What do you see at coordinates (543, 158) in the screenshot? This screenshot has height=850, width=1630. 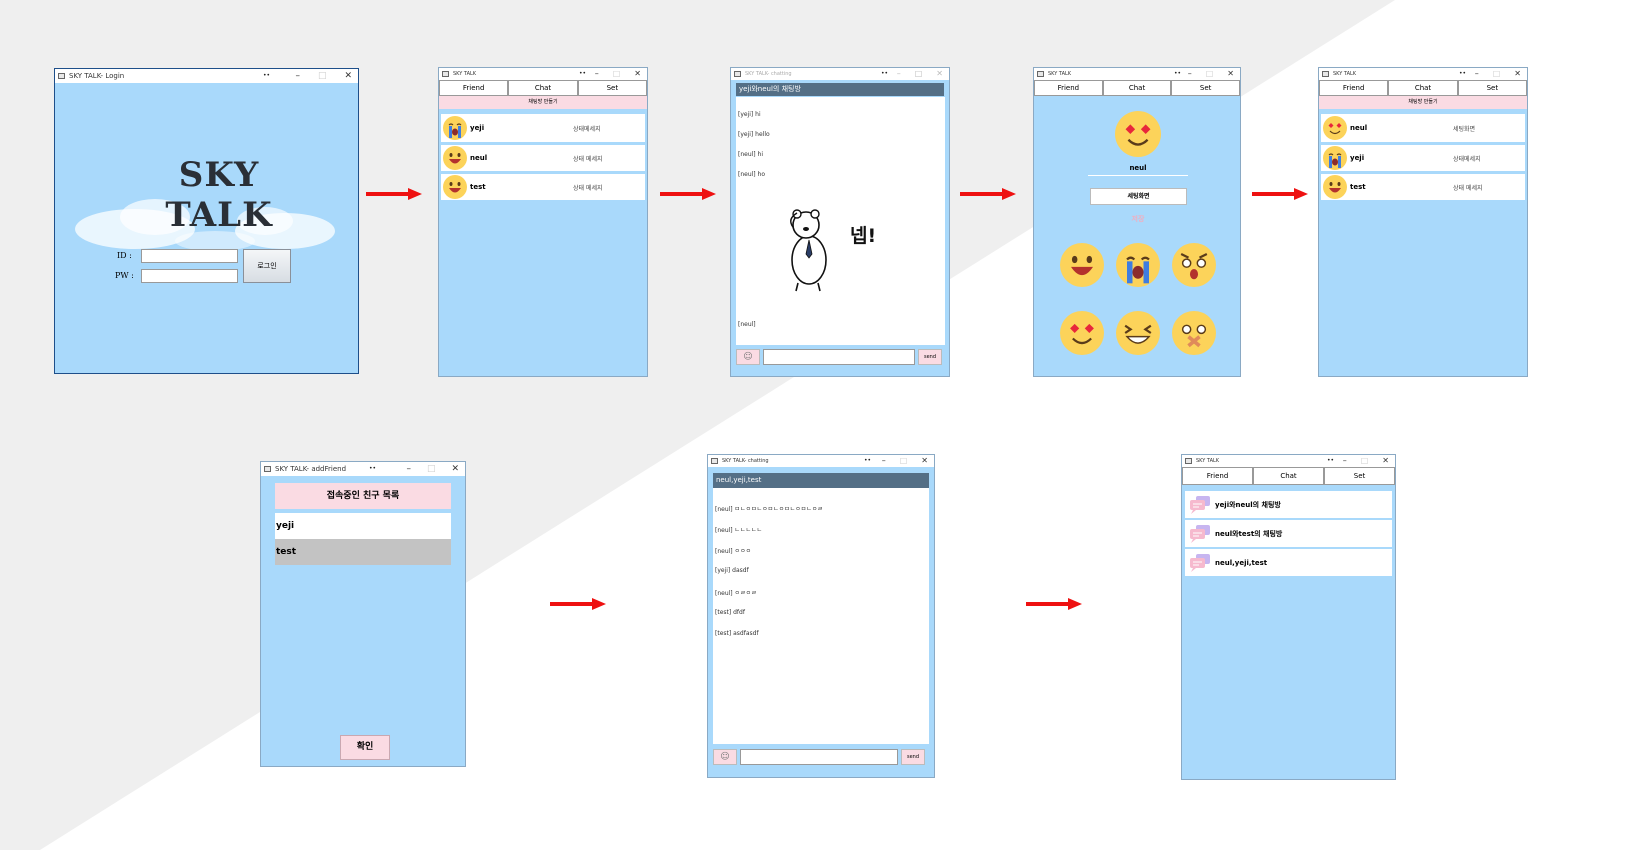 I see `friend-row-neul: neul 상태 메세지` at bounding box center [543, 158].